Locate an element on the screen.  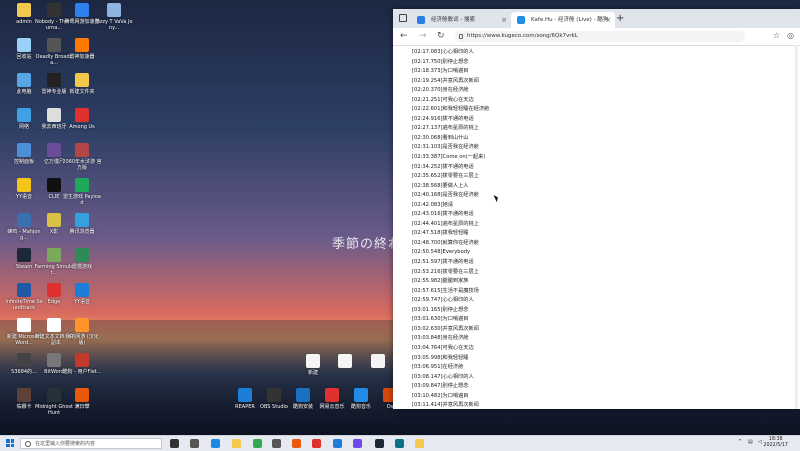
lyric-line: [02:48.700]就算你在经济舱 is located at coordinates (445, 242).